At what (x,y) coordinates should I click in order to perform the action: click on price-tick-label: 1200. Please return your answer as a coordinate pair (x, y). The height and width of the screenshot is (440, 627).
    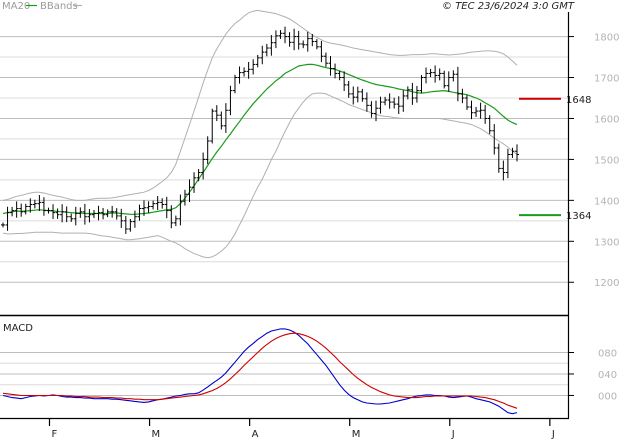
    Looking at the image, I should click on (606, 283).